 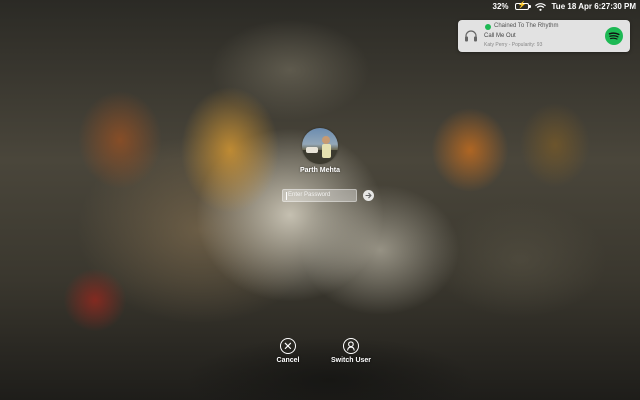 What do you see at coordinates (471, 38) in the screenshot?
I see `headphones-icon` at bounding box center [471, 38].